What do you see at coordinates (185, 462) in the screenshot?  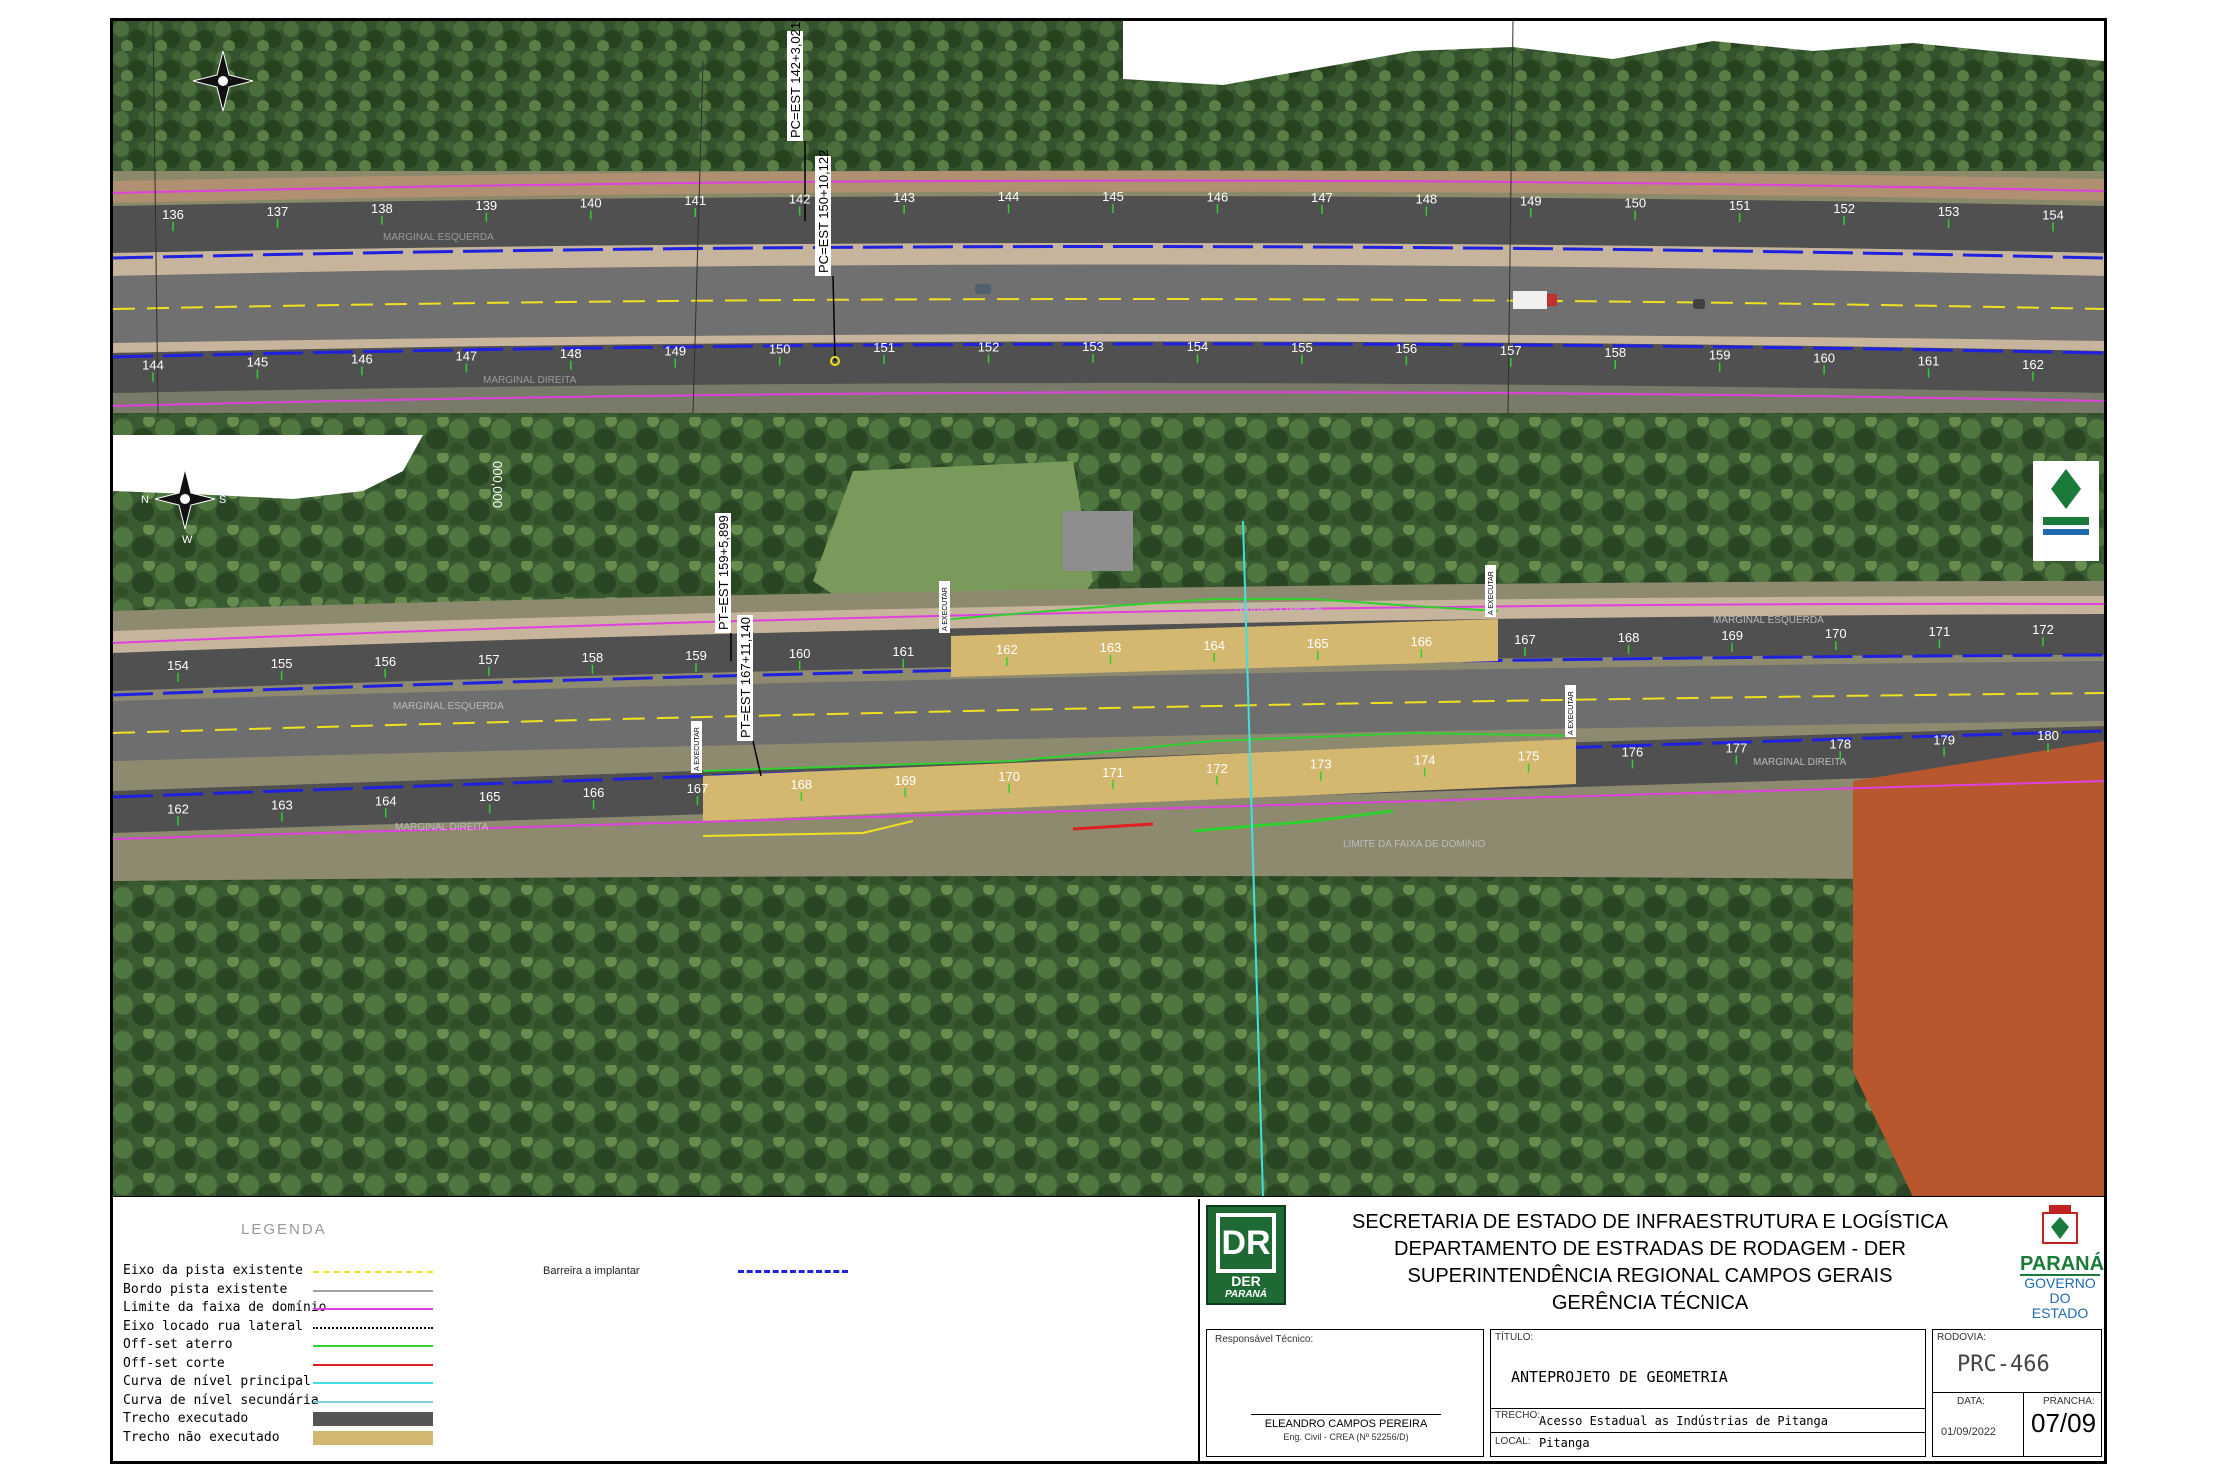 I see `compass-letter-n: E` at bounding box center [185, 462].